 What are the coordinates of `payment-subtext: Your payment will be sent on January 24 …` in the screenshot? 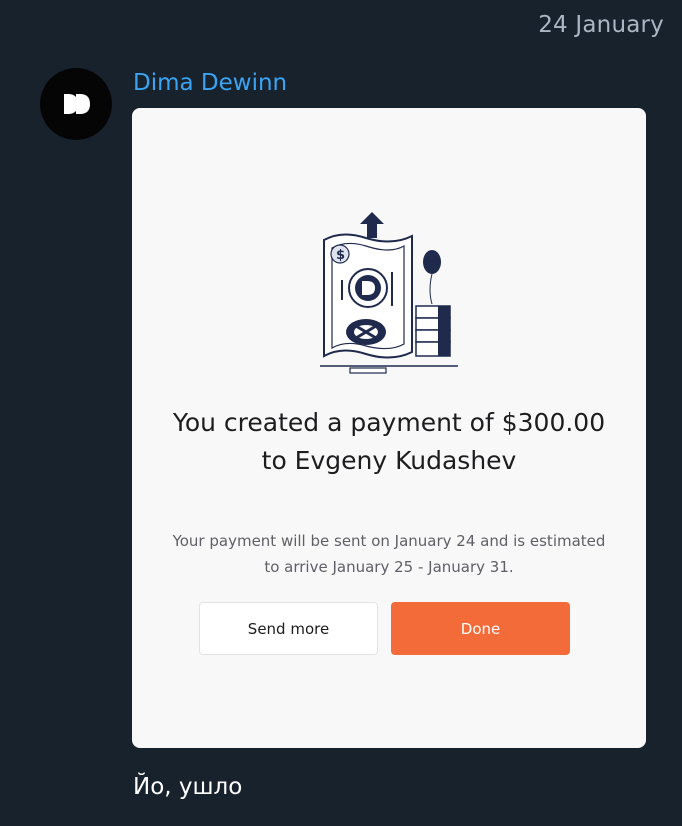 It's located at (389, 554).